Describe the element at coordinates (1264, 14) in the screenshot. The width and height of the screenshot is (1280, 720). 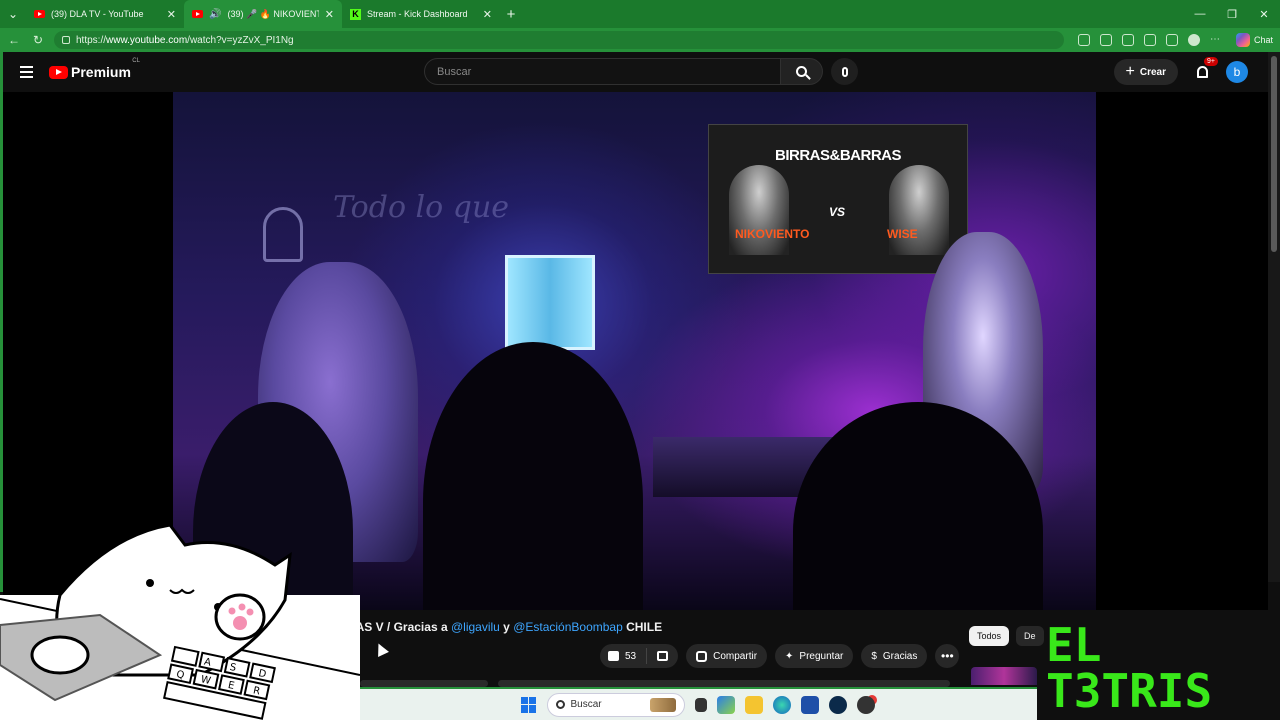
I see `close-window-icon: ✕` at that location.